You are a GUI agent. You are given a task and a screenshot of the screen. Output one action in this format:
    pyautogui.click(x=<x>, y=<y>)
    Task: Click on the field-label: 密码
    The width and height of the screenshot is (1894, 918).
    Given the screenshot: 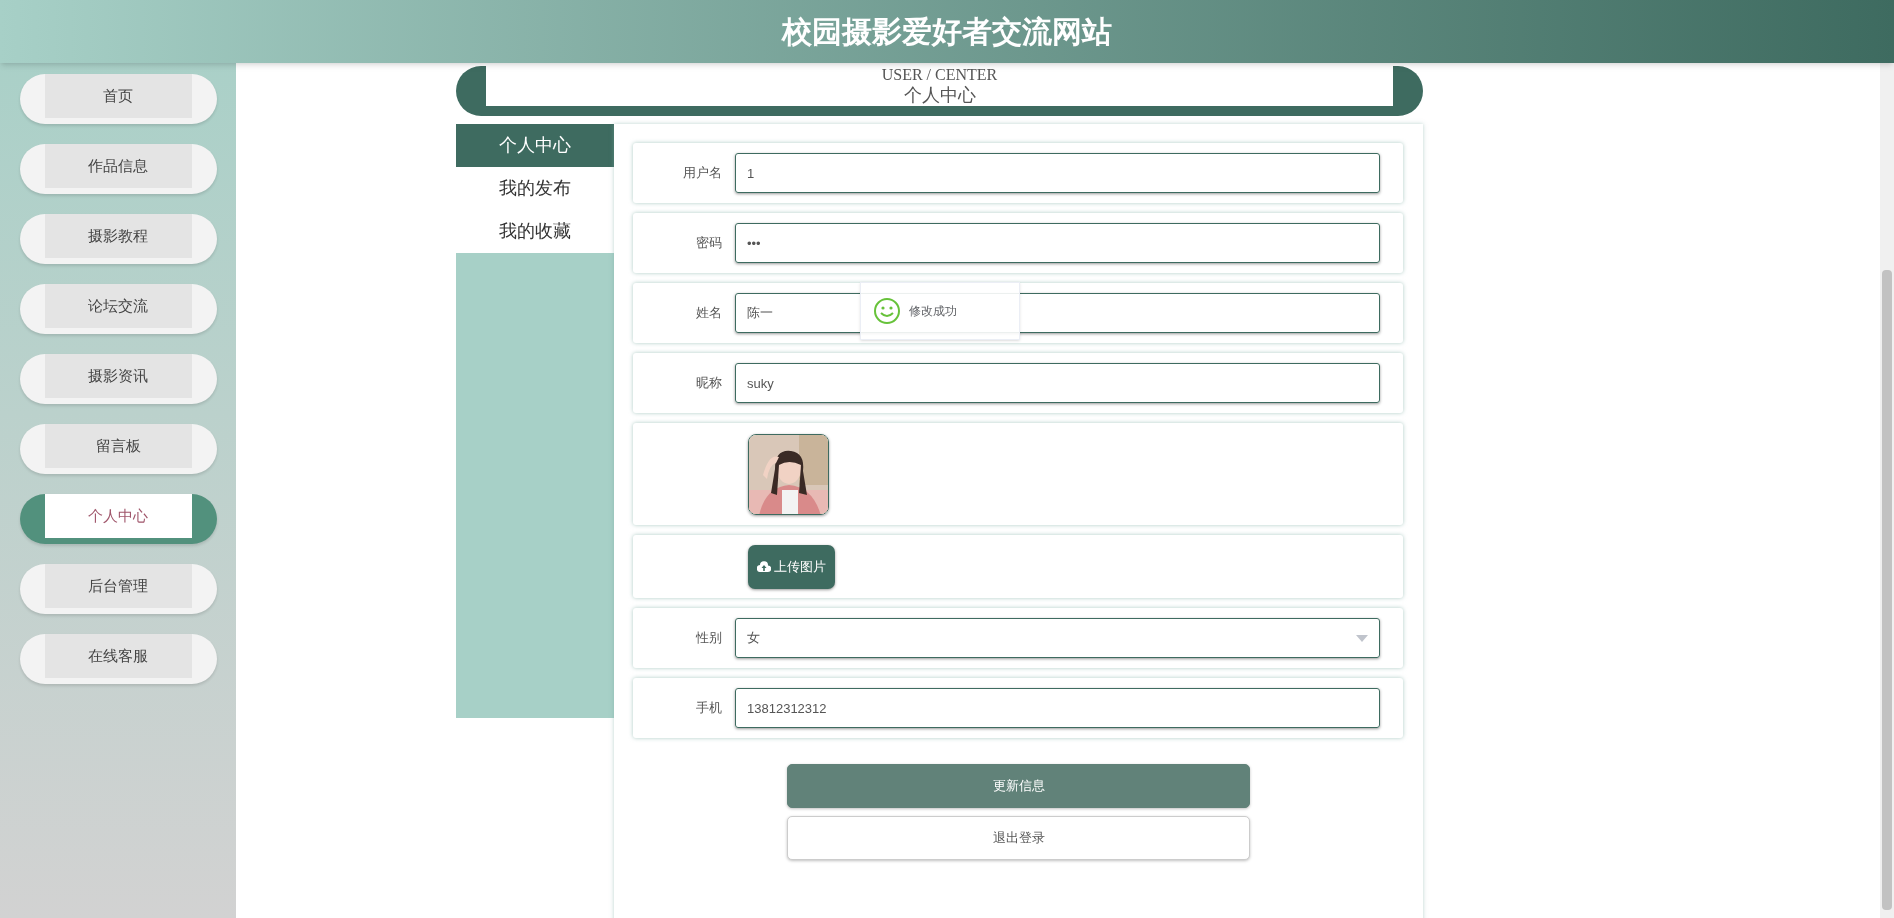 What is the action you would take?
    pyautogui.click(x=709, y=243)
    